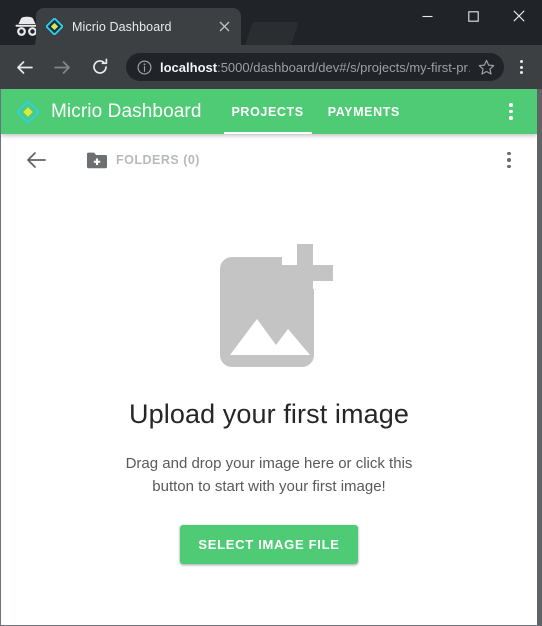 The height and width of the screenshot is (626, 542). I want to click on micrio-diamond-logo-icon, so click(28, 111).